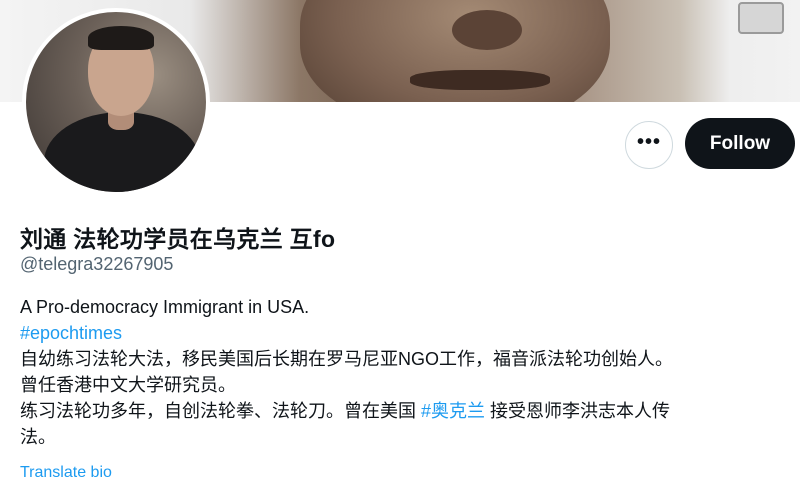 This screenshot has width=800, height=496. Describe the element at coordinates (38, 437) in the screenshot. I see `bio-line: 法。` at that location.